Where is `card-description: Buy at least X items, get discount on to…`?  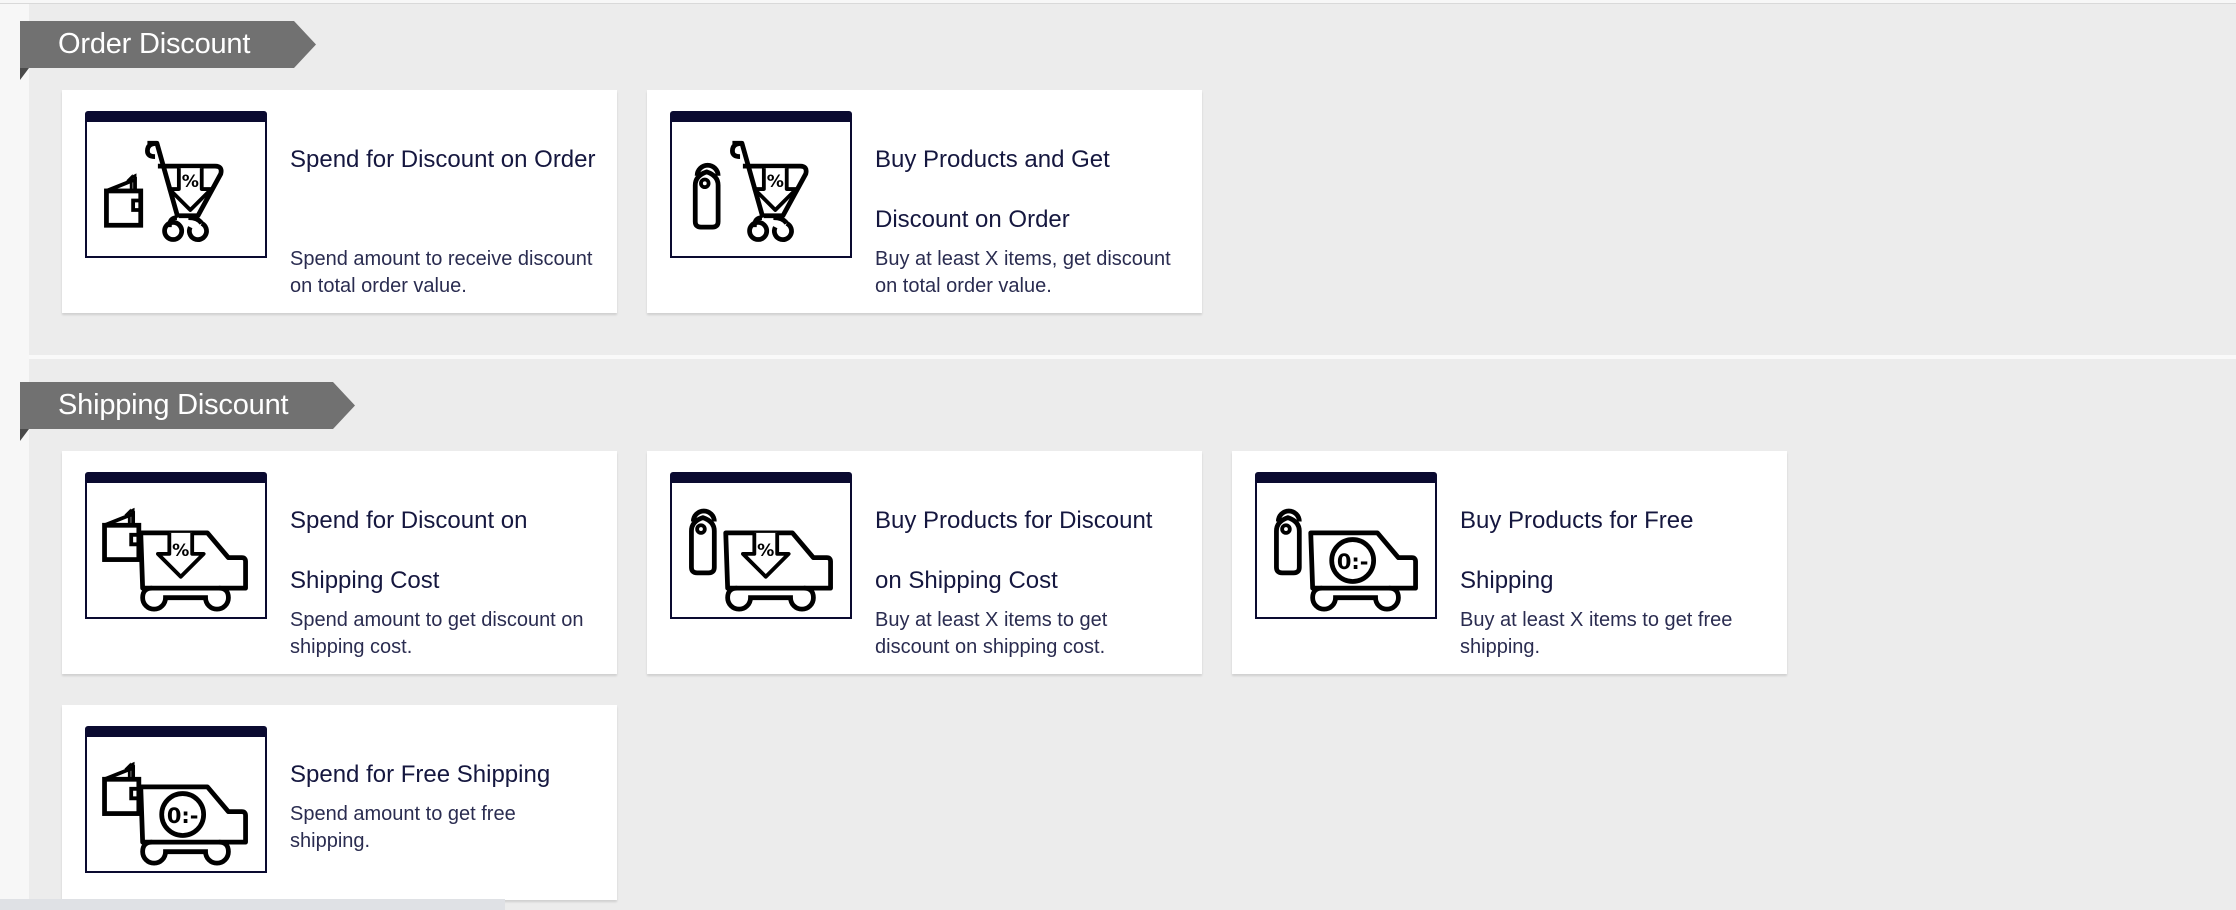
card-description: Buy at least X items, get discount on to… is located at coordinates (1023, 272).